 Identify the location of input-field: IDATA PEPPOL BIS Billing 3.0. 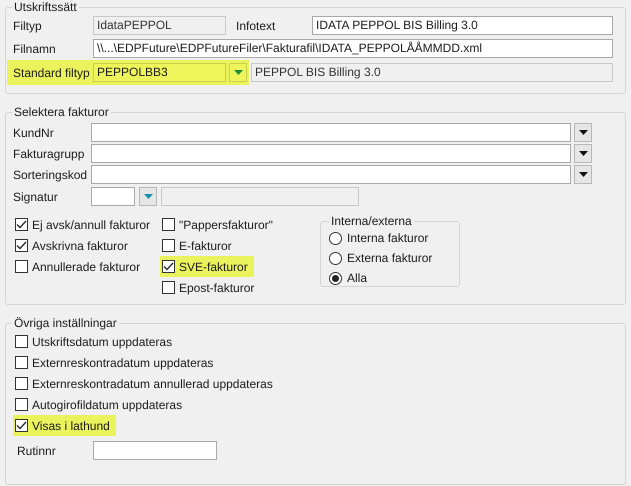
(462, 25).